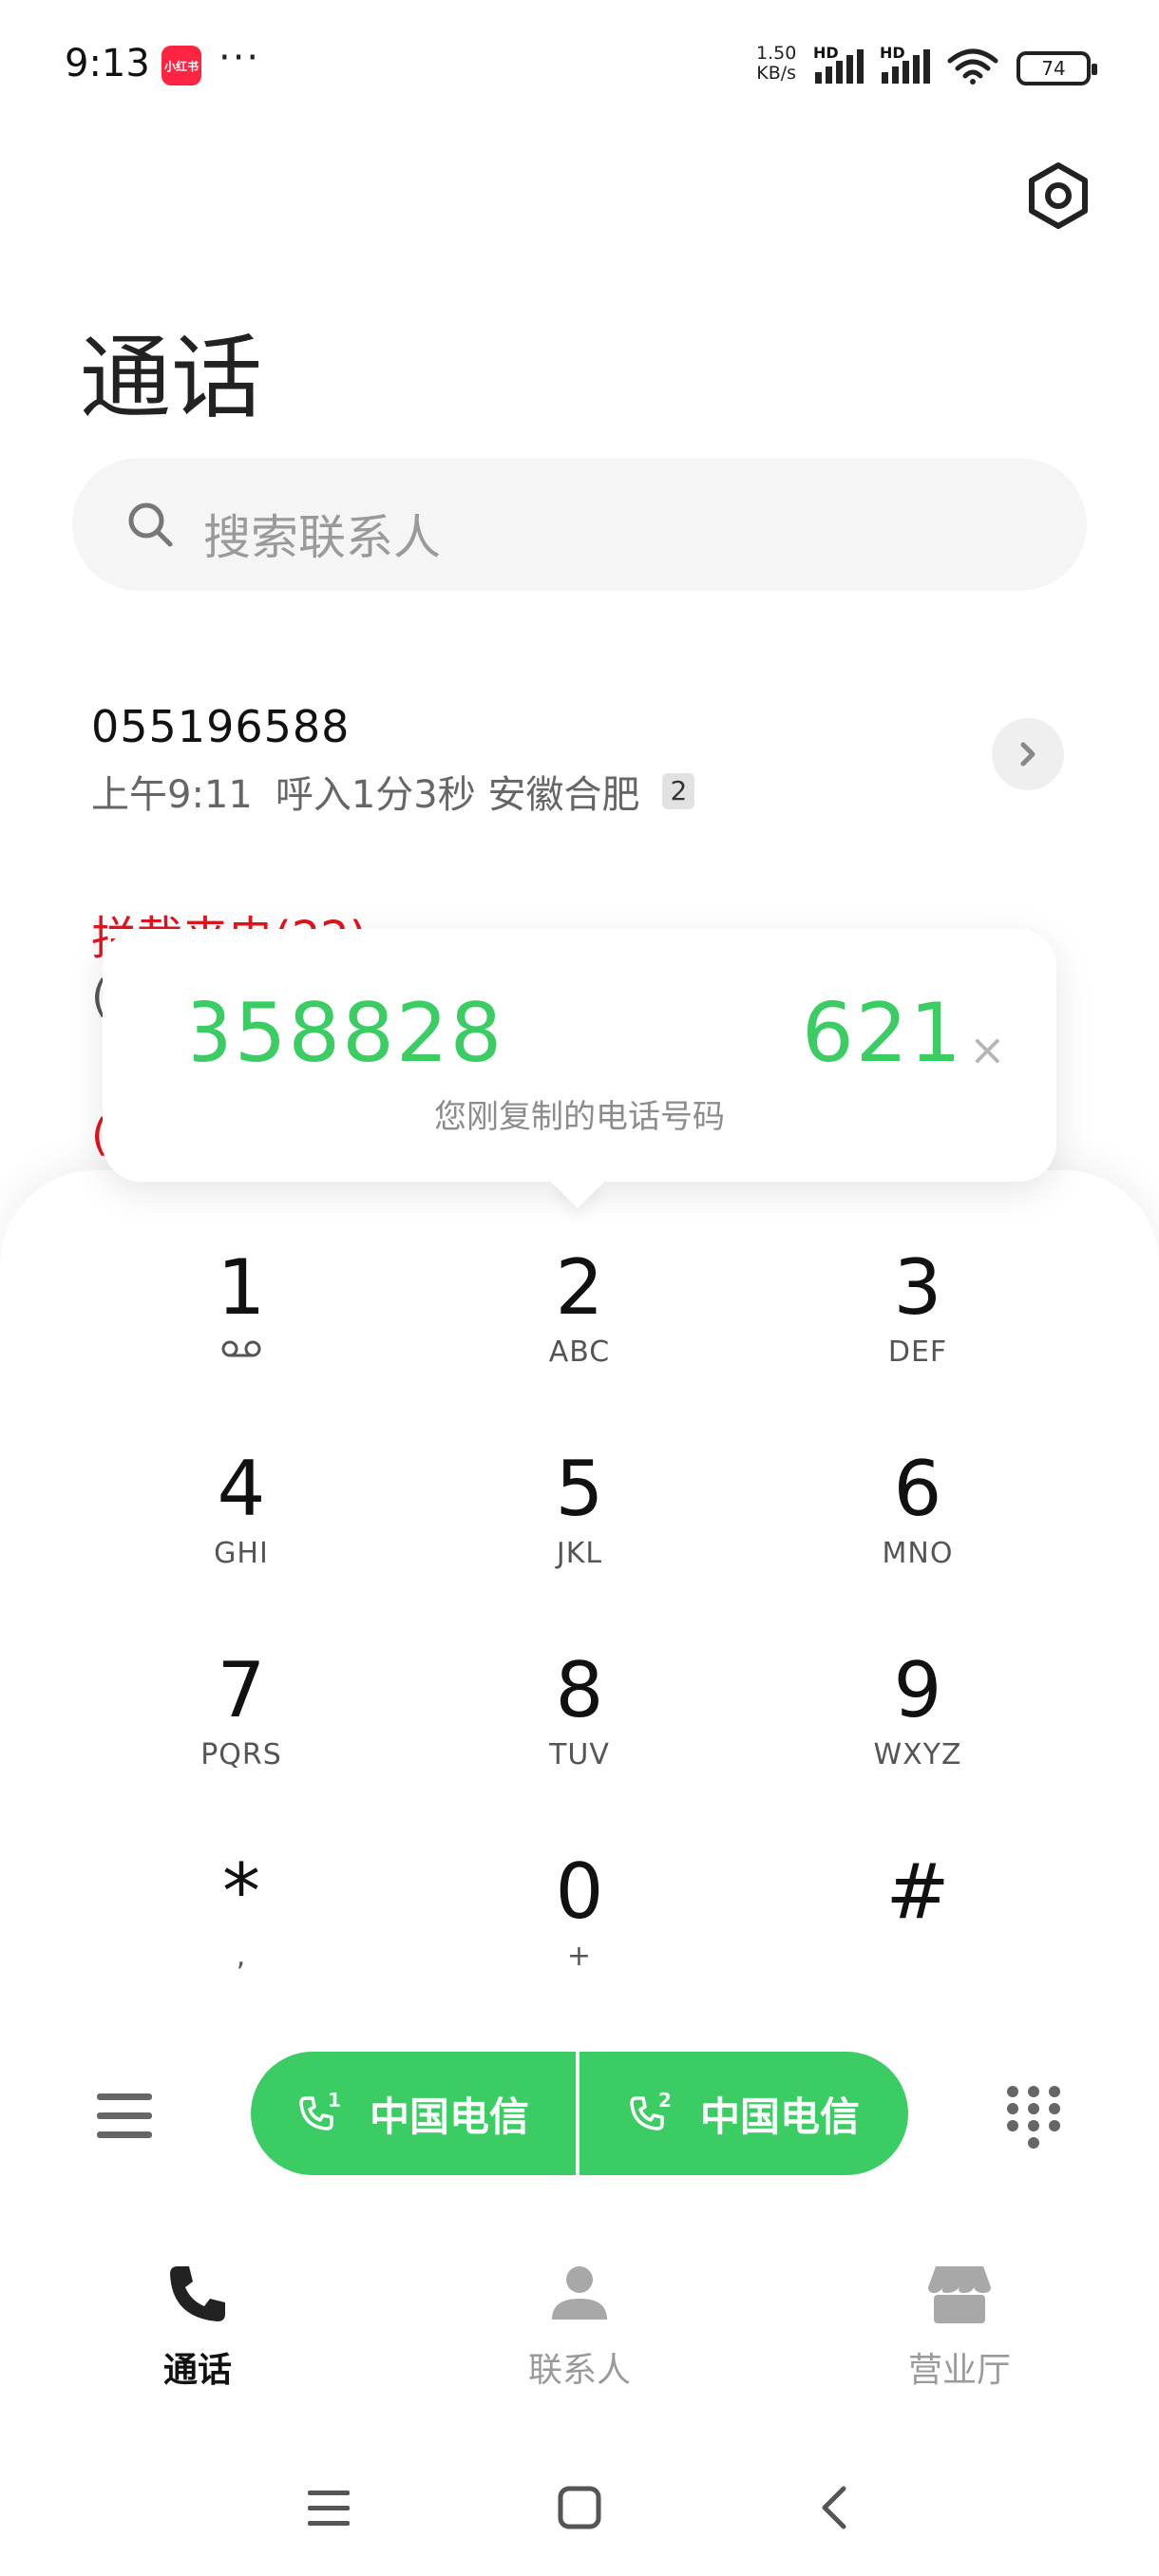 The height and width of the screenshot is (2576, 1159). I want to click on menu-icon, so click(124, 2116).